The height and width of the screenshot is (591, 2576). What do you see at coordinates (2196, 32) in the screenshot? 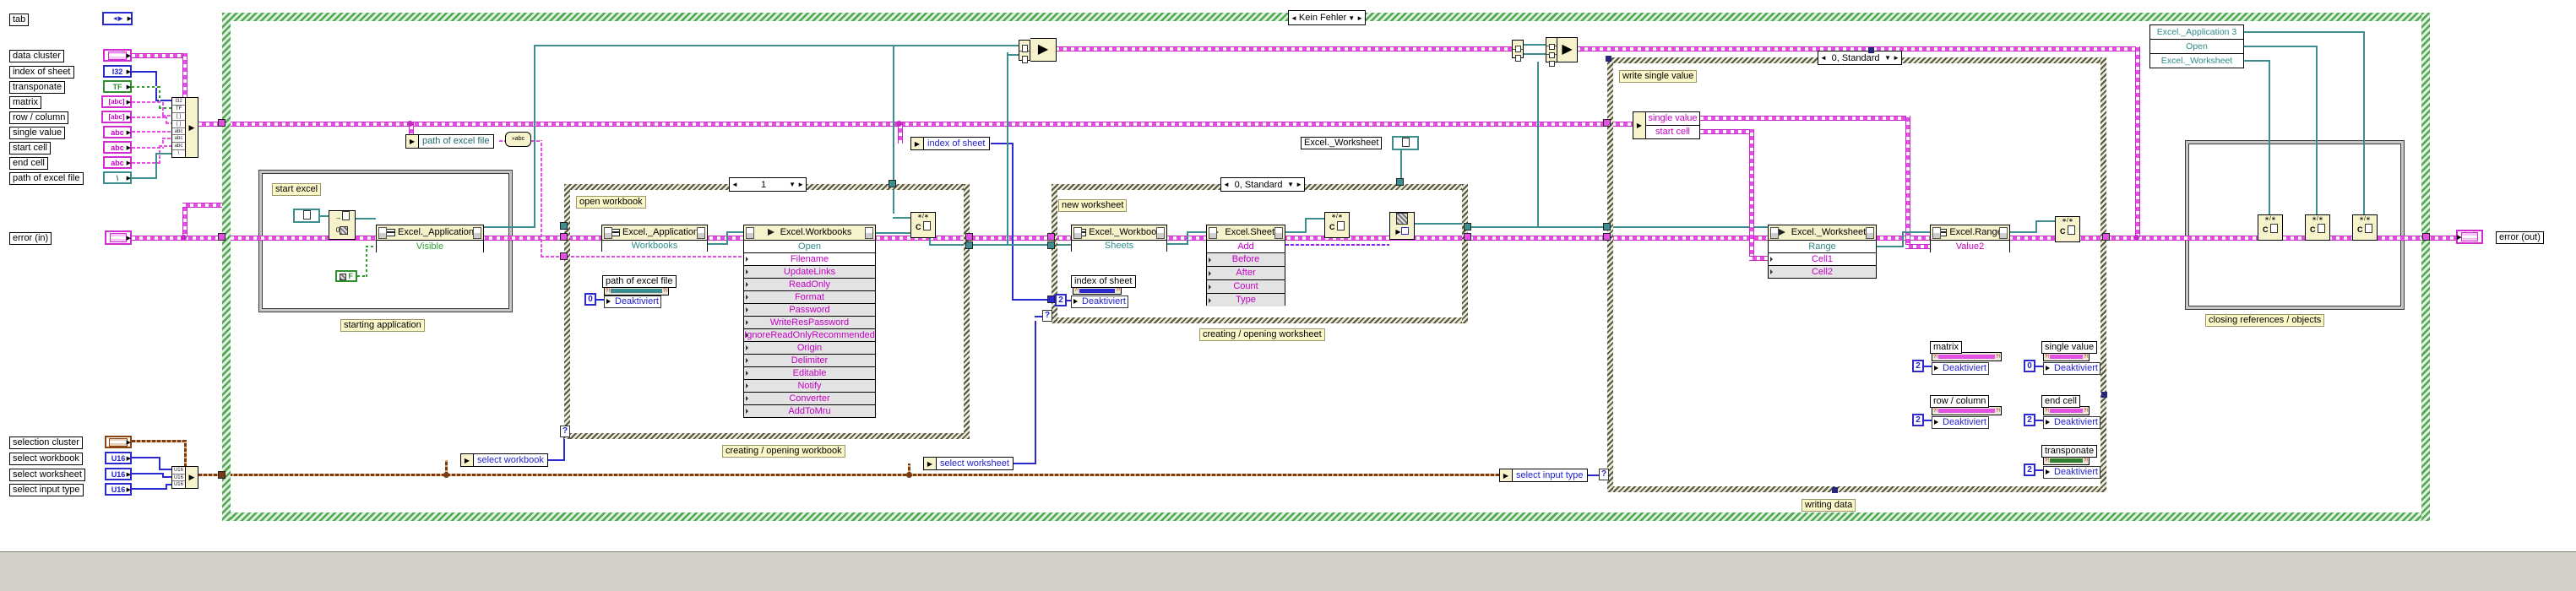
I see `refnum-local-application: Excel._Application 3` at bounding box center [2196, 32].